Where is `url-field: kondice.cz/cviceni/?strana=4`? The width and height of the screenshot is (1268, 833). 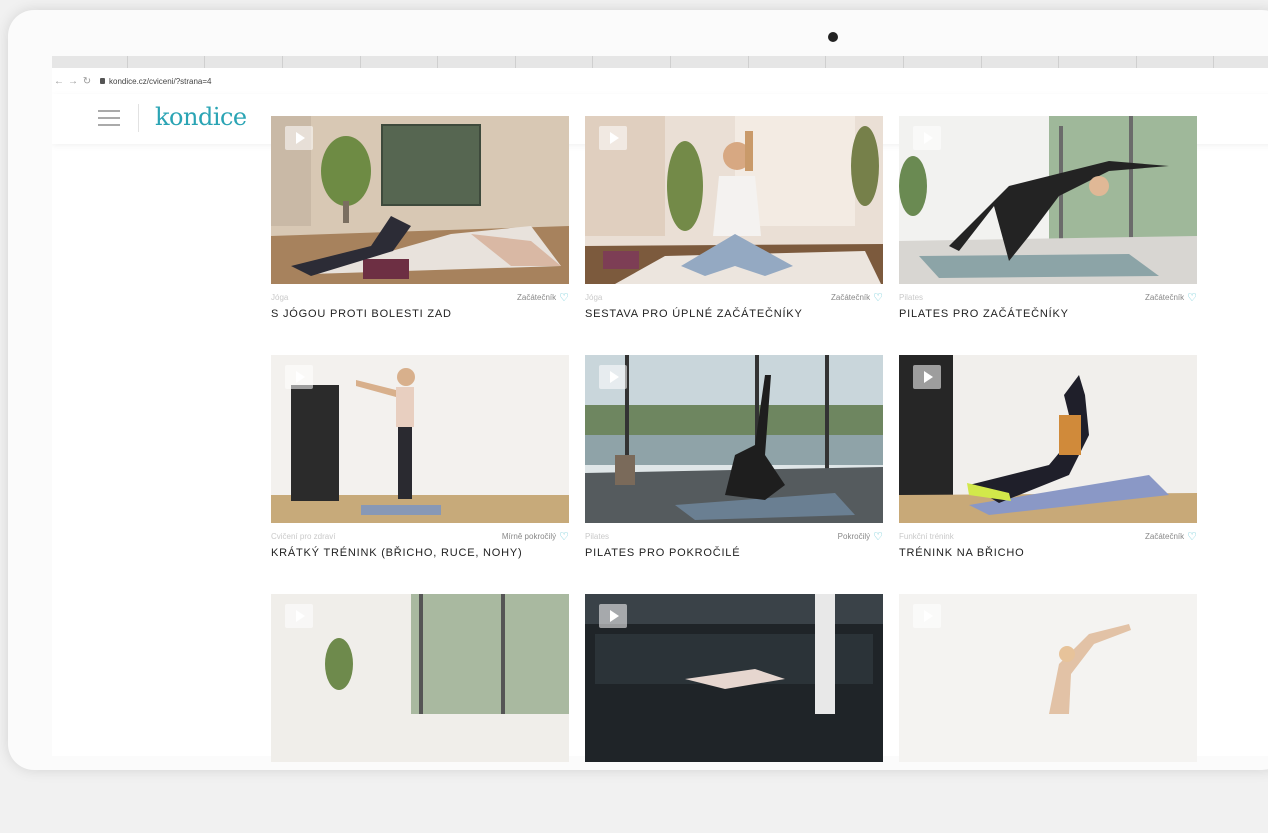 url-field: kondice.cz/cviceni/?strana=4 is located at coordinates (160, 81).